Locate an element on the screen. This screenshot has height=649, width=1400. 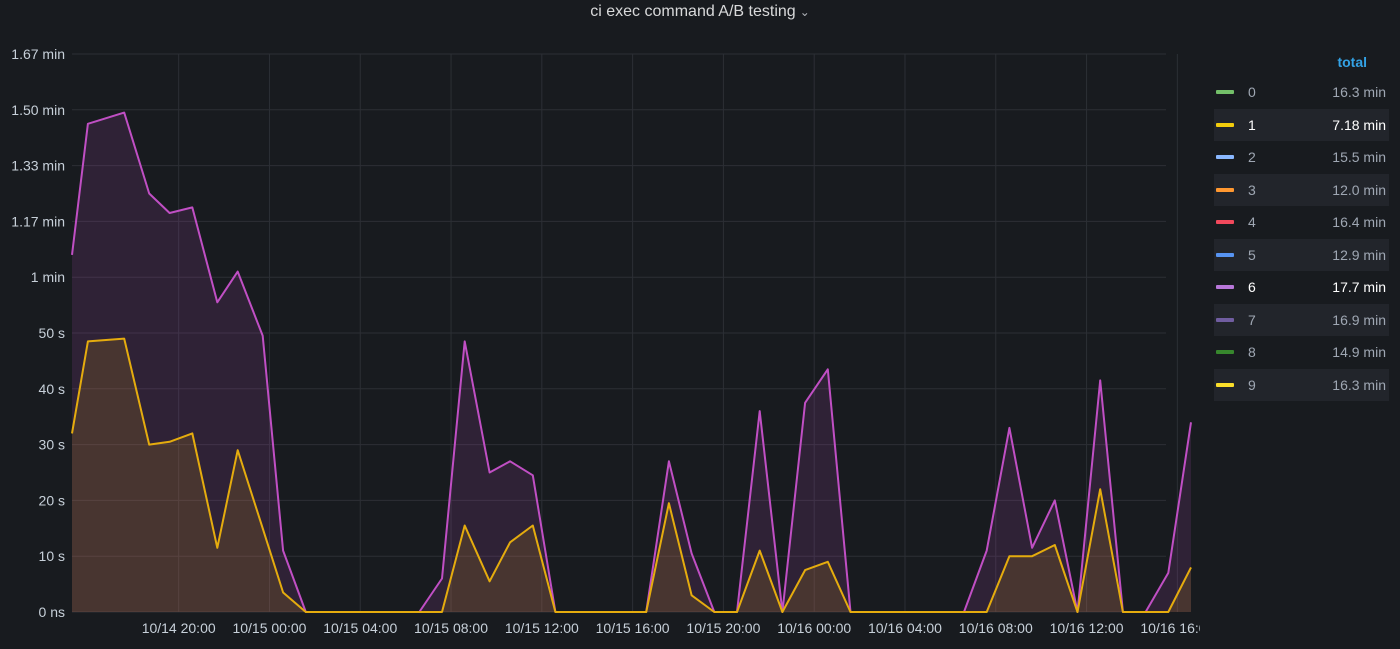
x-tick-label: 10/15 16:00 is located at coordinates (633, 628).